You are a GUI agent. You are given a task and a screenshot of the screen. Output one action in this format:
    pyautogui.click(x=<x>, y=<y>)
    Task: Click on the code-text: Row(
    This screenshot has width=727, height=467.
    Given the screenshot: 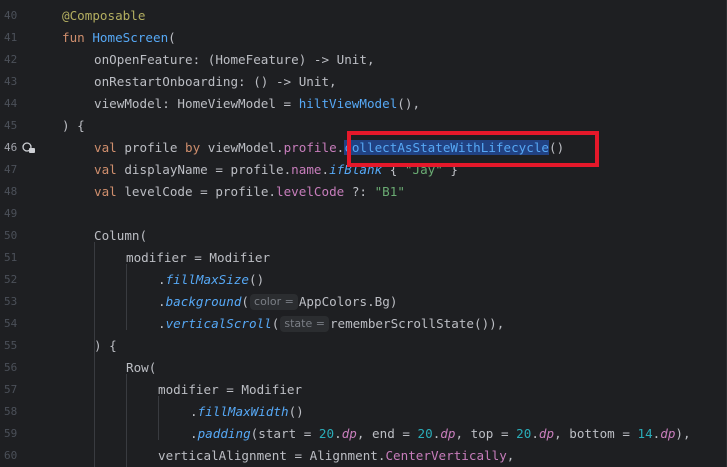 What is the action you would take?
    pyautogui.click(x=141, y=367)
    